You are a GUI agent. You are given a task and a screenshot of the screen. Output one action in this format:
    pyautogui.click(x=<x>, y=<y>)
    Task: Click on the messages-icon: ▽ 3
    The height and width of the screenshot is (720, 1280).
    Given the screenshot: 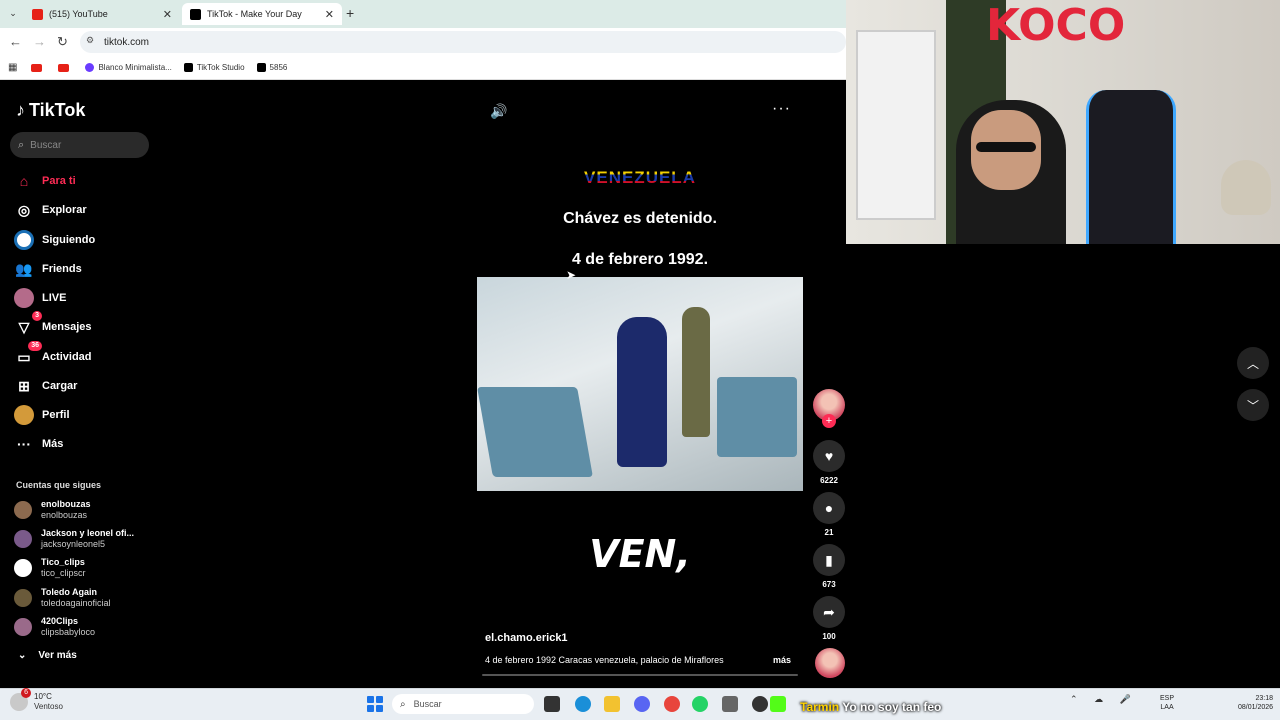 What is the action you would take?
    pyautogui.click(x=28, y=324)
    